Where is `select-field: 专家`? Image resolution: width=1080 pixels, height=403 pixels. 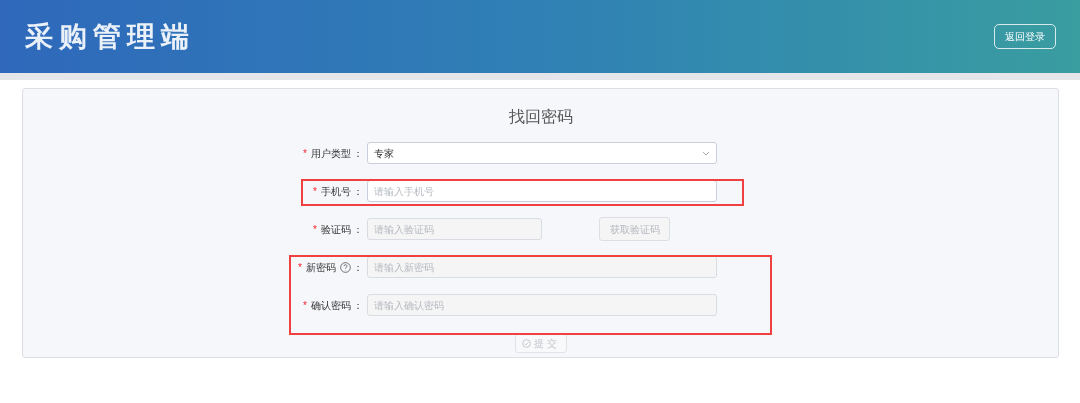 select-field: 专家 is located at coordinates (542, 153).